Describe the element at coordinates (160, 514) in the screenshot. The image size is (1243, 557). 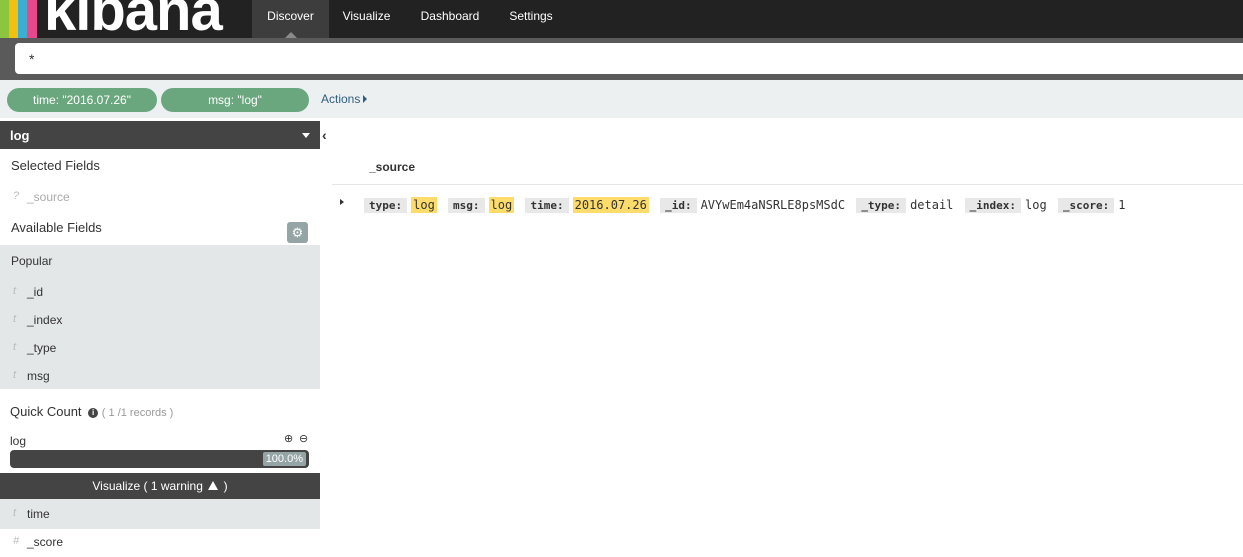
I see `field-row-time: t time` at that location.